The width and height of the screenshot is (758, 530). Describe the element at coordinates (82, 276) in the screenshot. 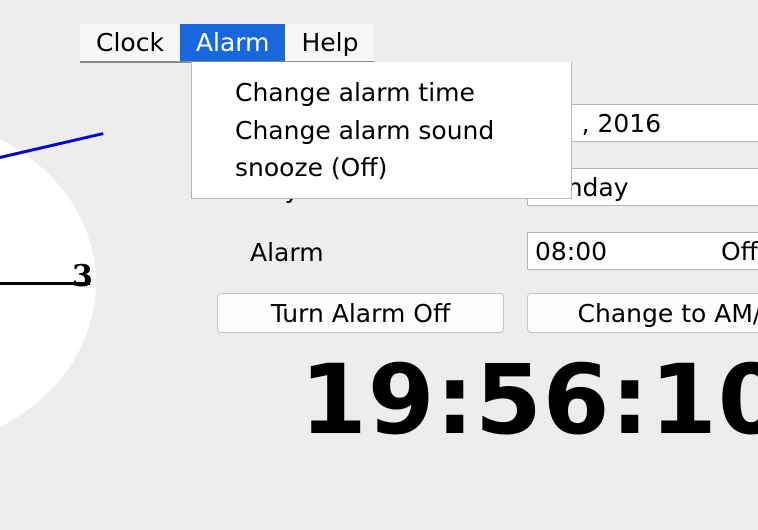

I see `analog-clock-numeral-3: 3` at that location.